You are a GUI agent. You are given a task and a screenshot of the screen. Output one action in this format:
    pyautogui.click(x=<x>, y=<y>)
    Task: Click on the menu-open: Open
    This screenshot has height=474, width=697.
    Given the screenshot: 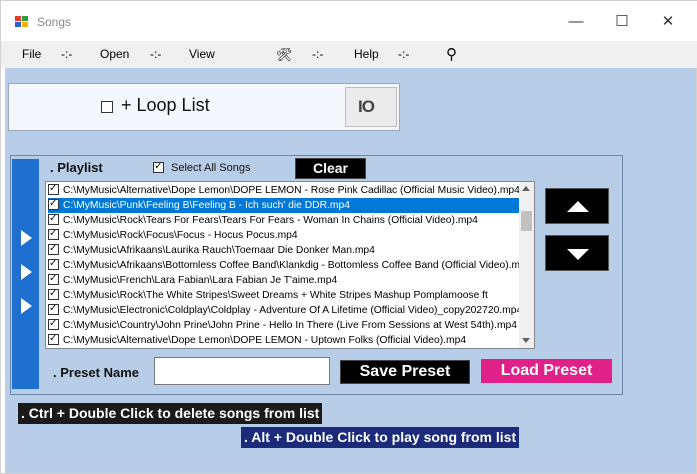 What is the action you would take?
    pyautogui.click(x=114, y=54)
    